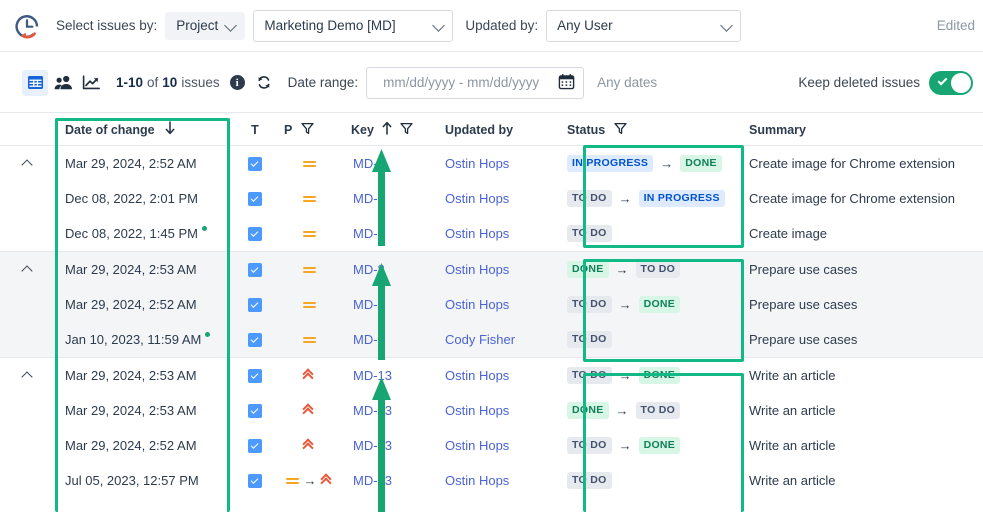 This screenshot has height=512, width=983. I want to click on column-header-priority: P, so click(310, 130).